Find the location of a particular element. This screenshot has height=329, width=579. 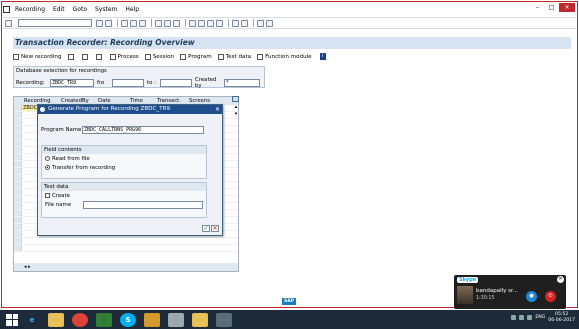

continue-button: ✓ is located at coordinates (206, 228).